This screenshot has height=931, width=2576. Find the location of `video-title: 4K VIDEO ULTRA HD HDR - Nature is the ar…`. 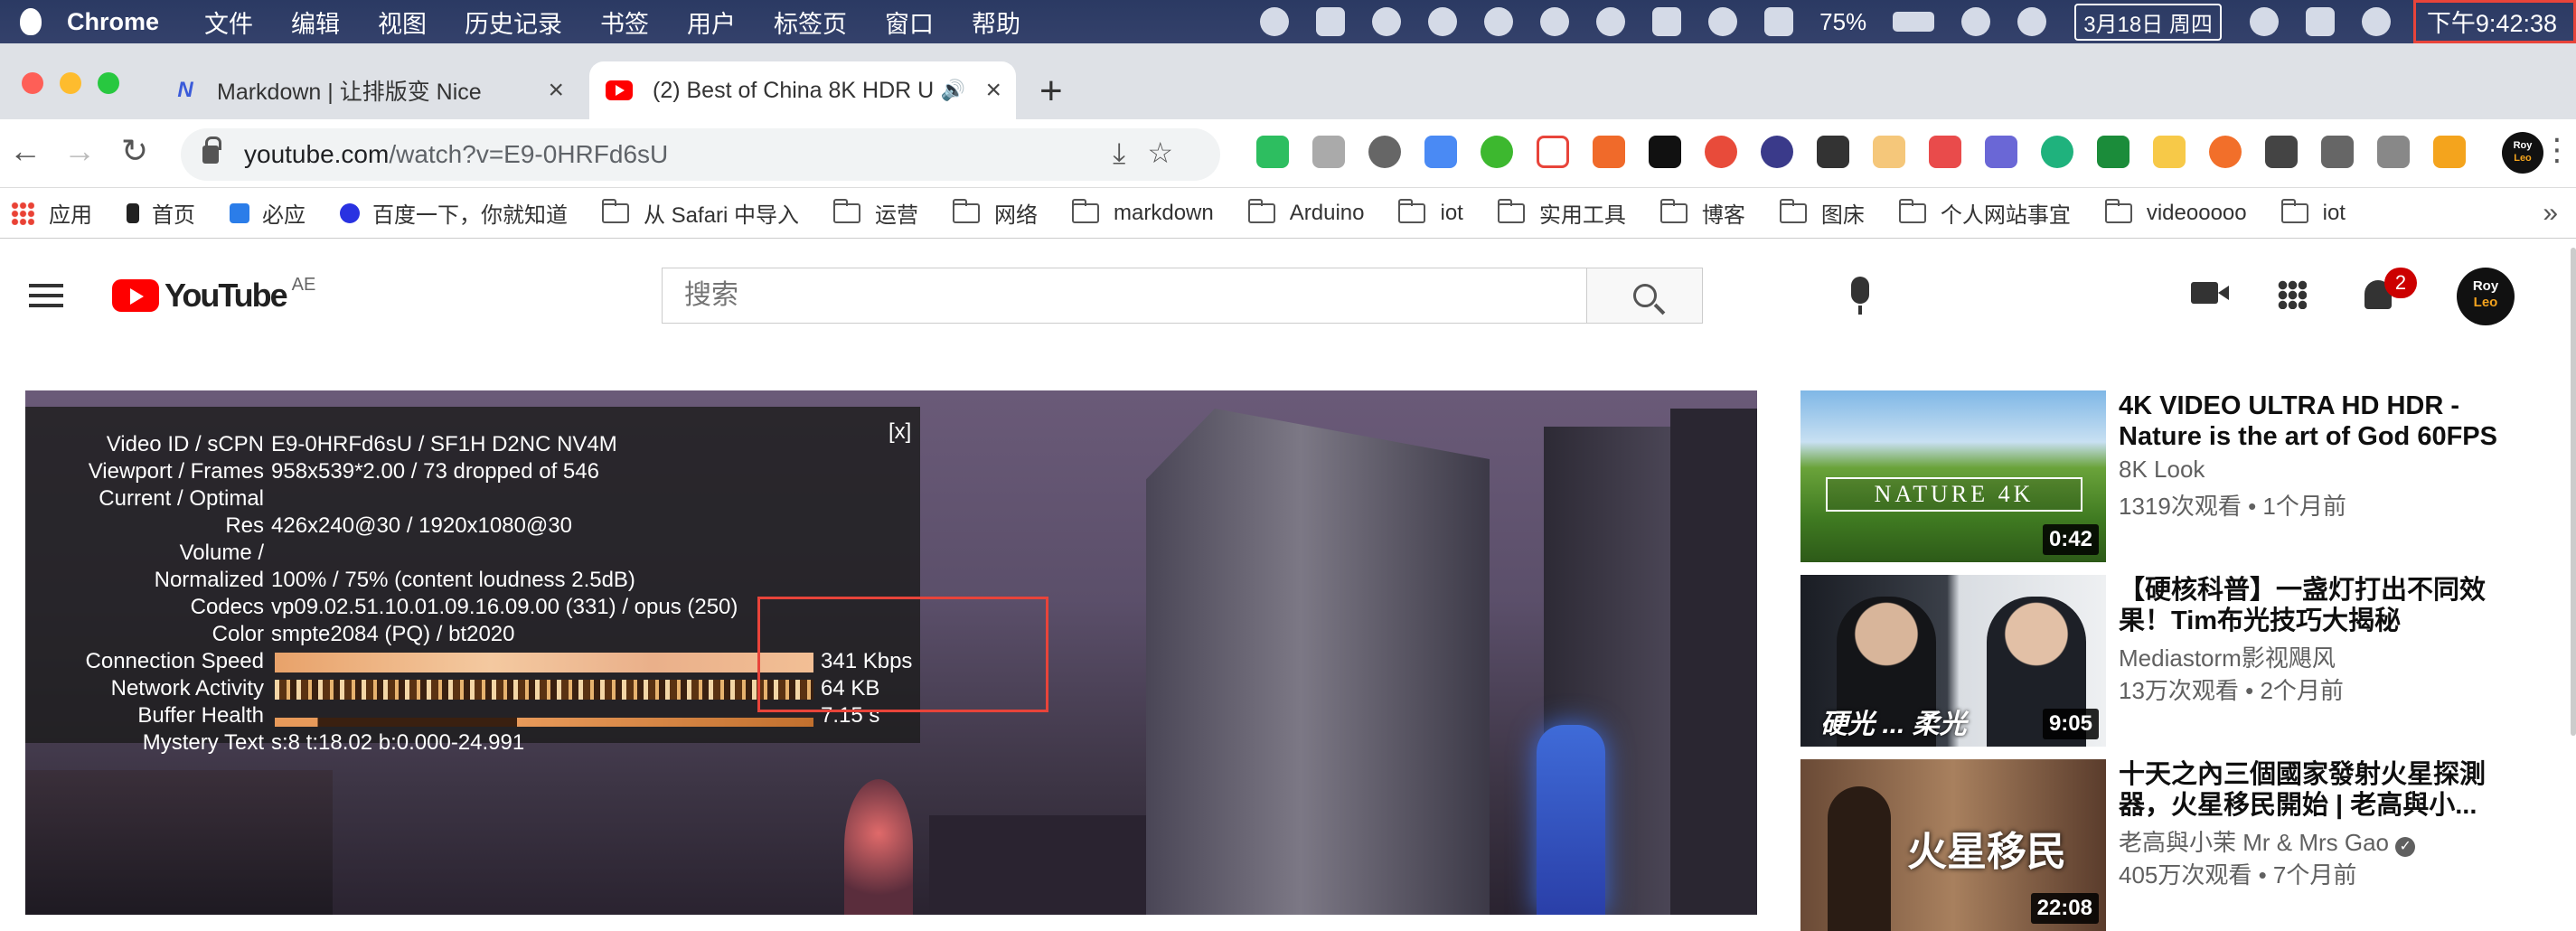

video-title: 4K VIDEO ULTRA HD HDR - Nature is the ar… is located at coordinates (2322, 421).